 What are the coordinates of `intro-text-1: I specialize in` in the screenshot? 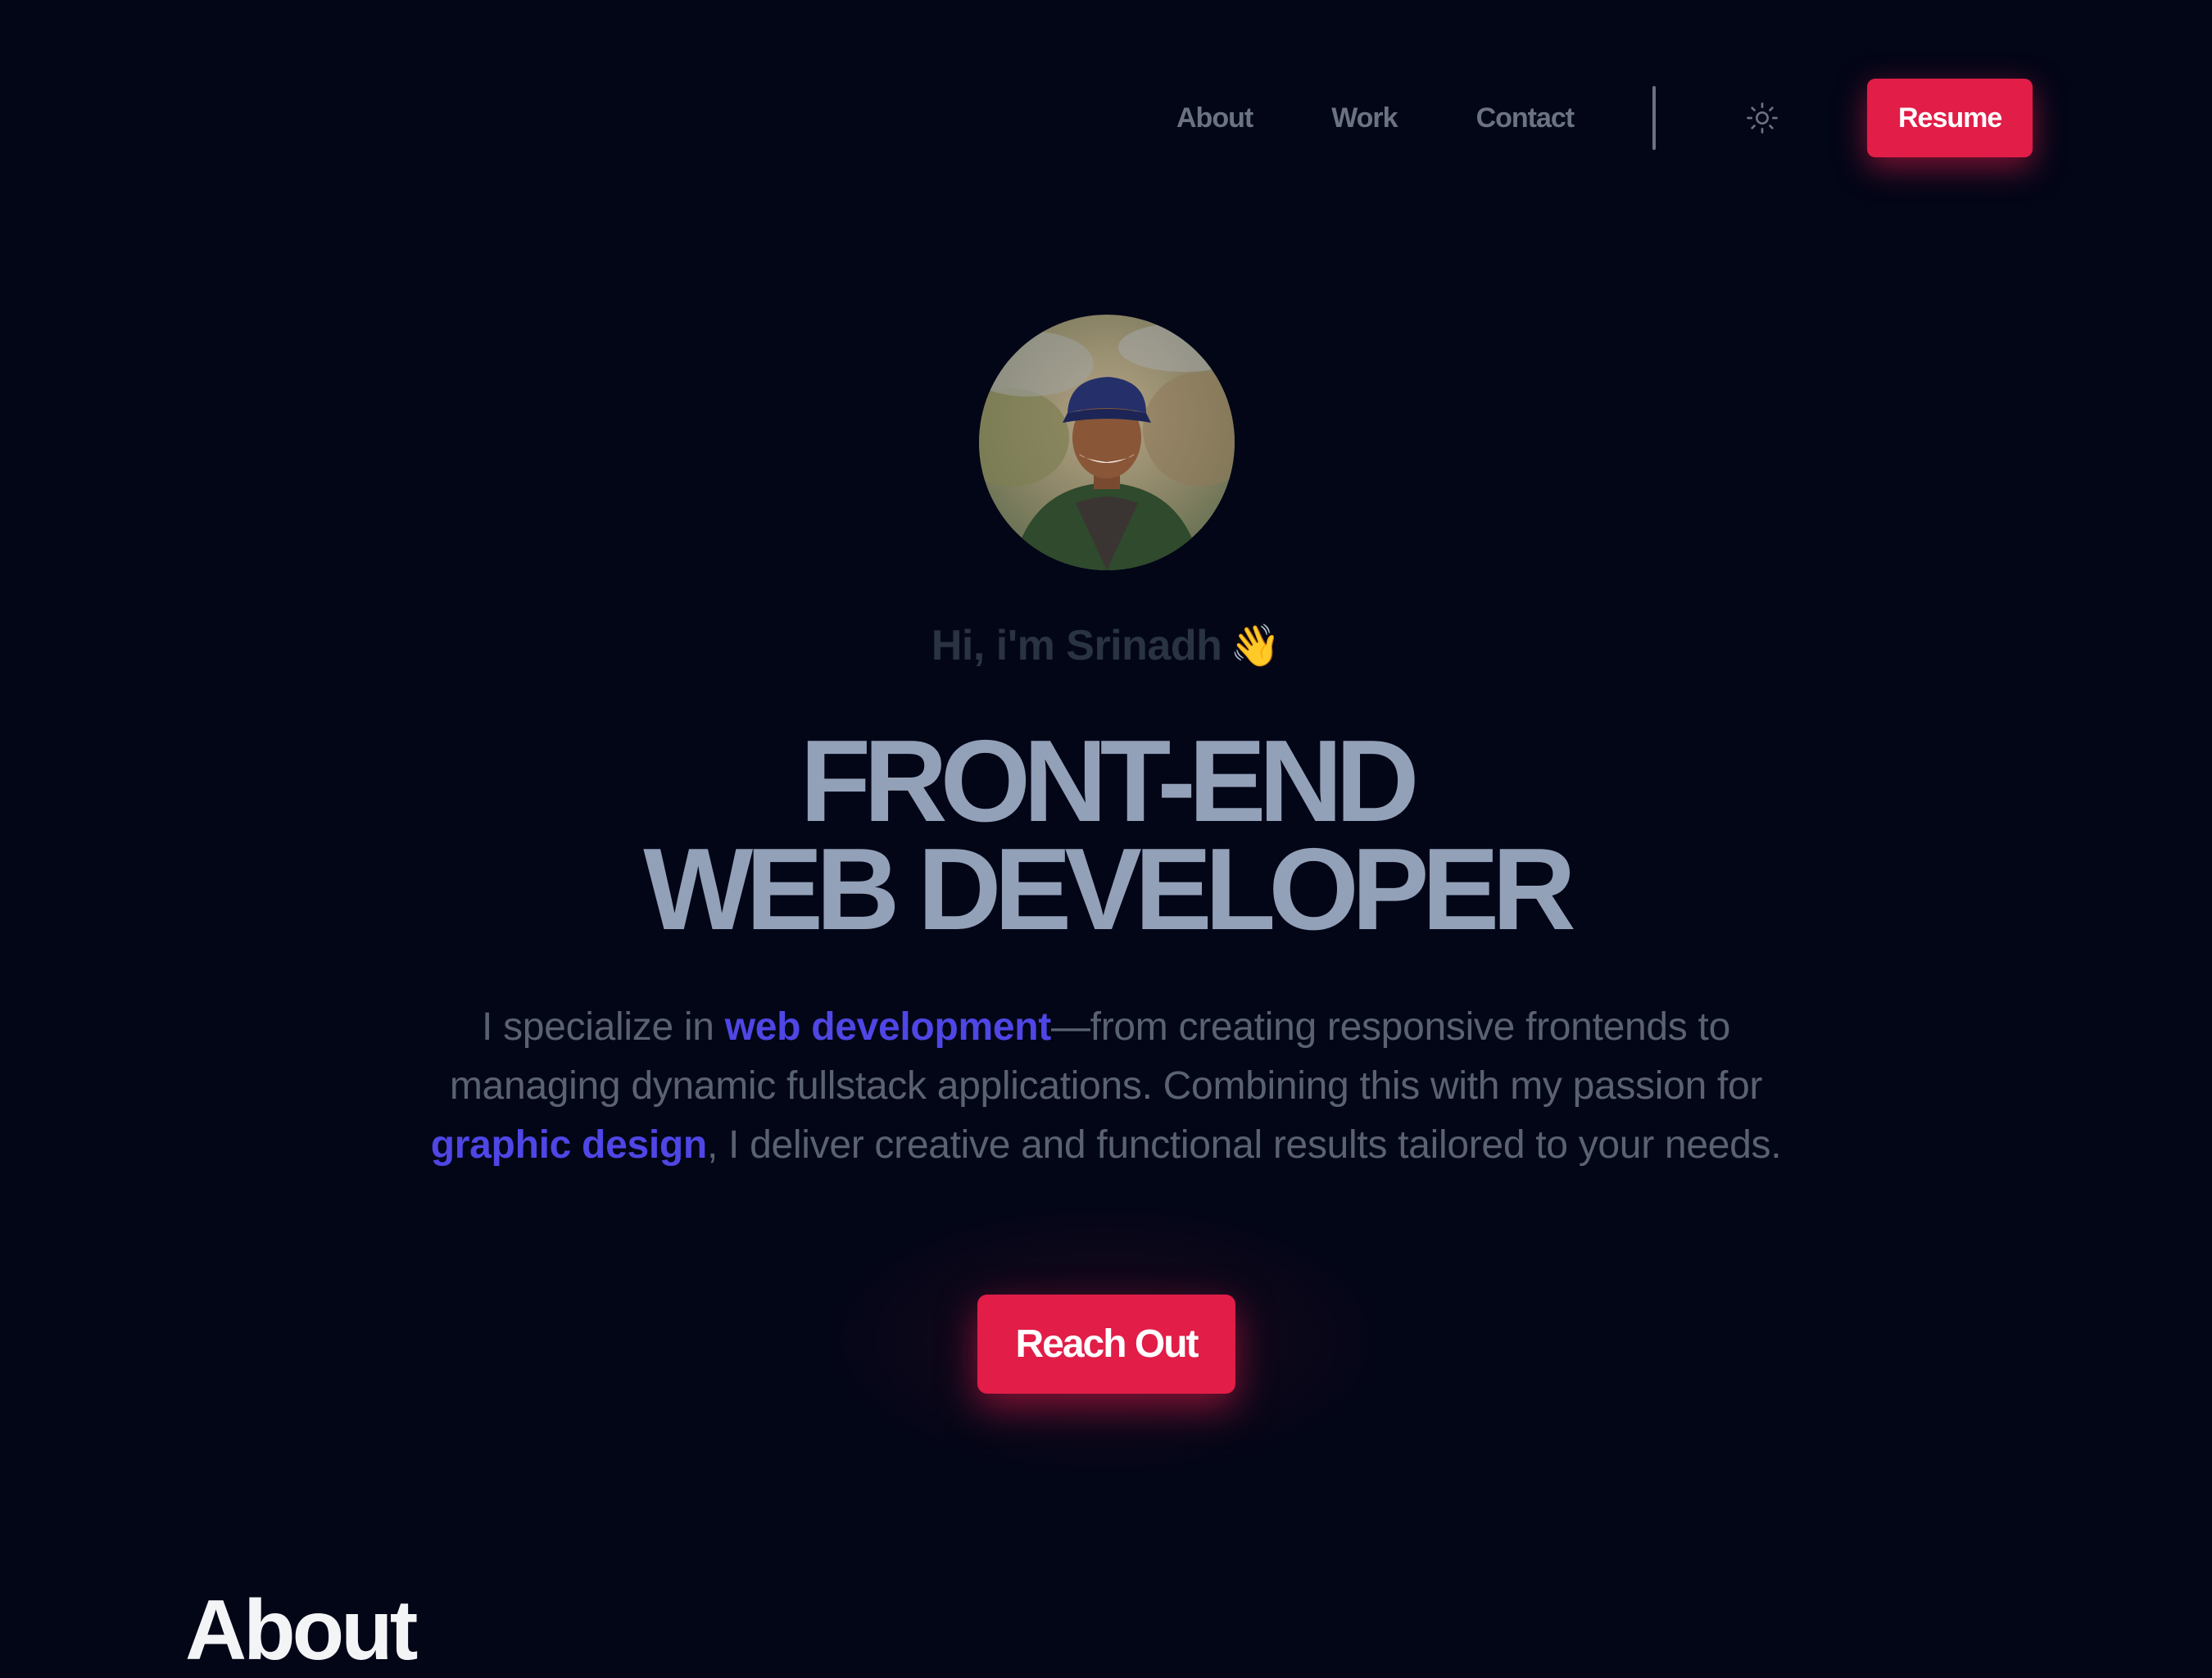 It's located at (603, 1027).